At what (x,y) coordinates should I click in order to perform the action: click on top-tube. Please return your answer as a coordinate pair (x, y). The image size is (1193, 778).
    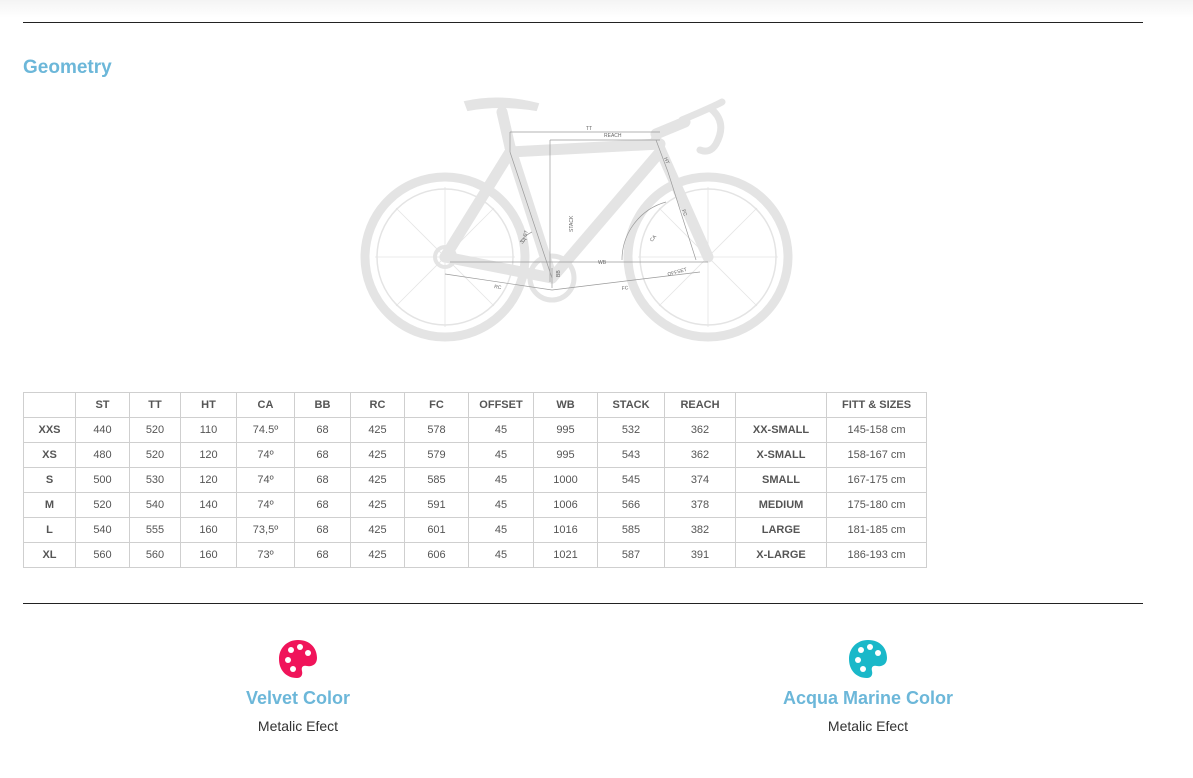
    Looking at the image, I should click on (585, 148).